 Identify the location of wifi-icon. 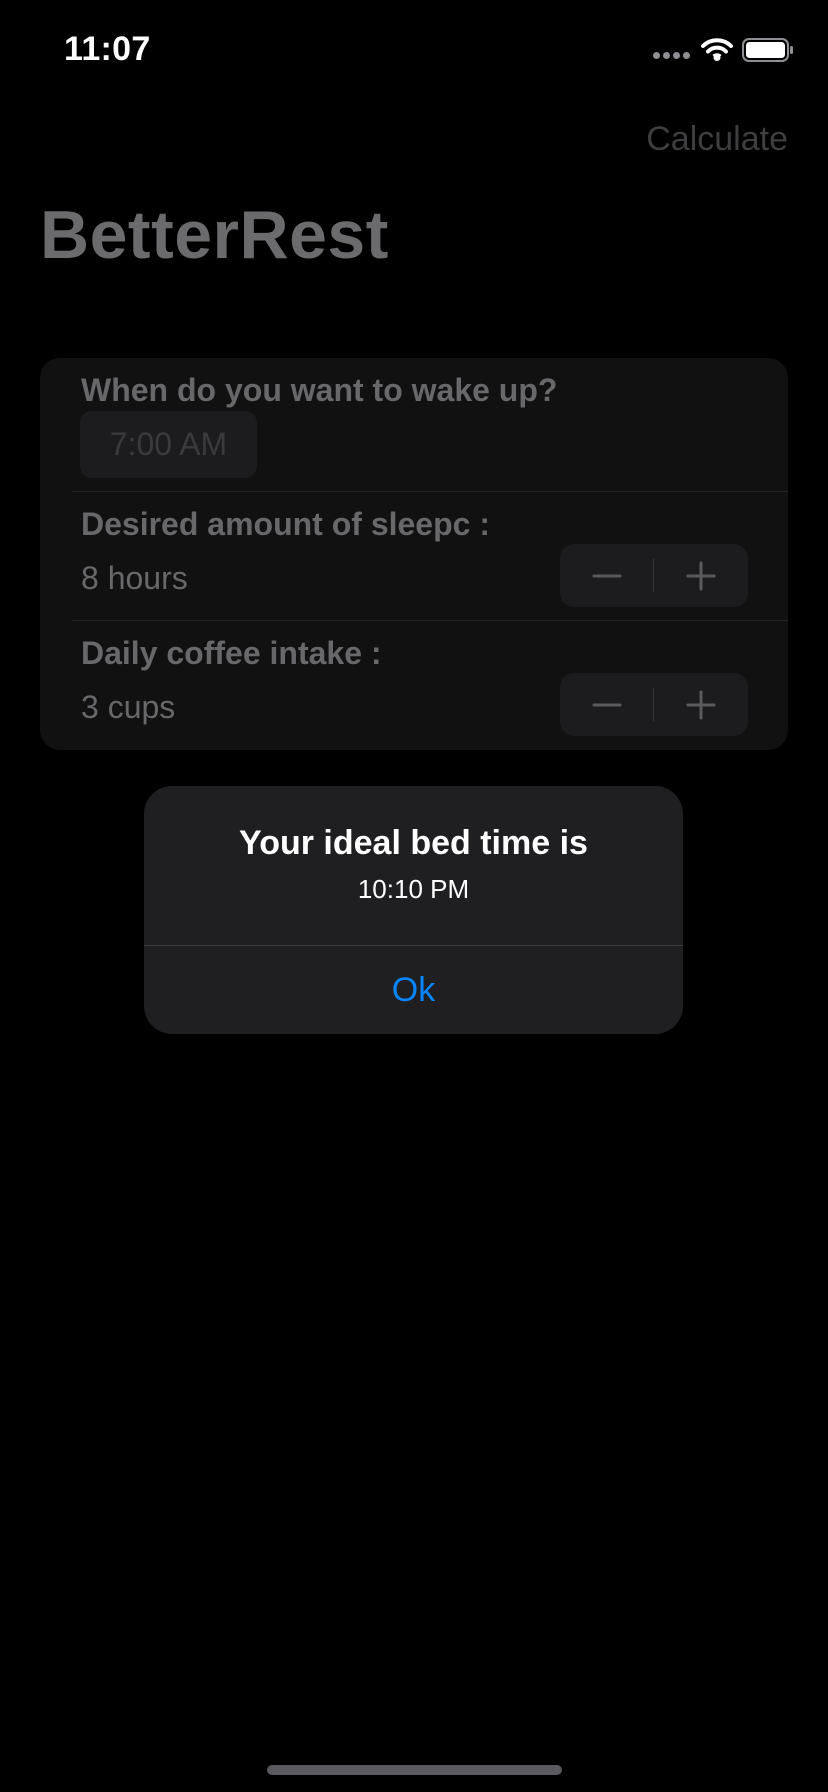
(717, 49).